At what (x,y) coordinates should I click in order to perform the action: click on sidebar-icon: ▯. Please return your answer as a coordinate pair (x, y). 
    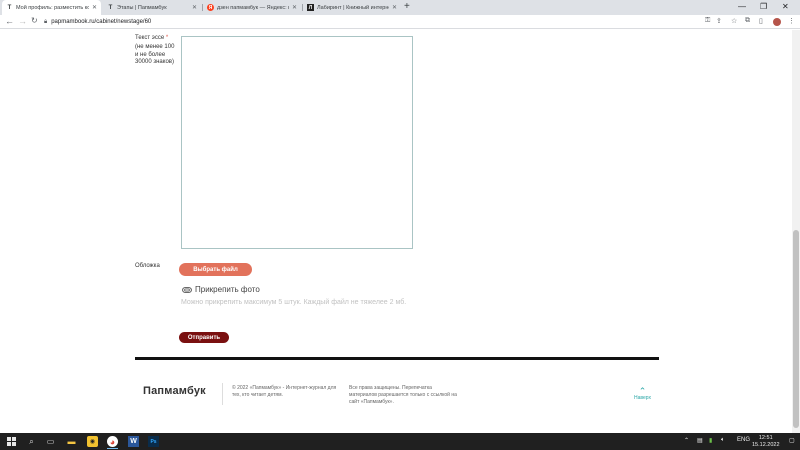
    Looking at the image, I should click on (761, 21).